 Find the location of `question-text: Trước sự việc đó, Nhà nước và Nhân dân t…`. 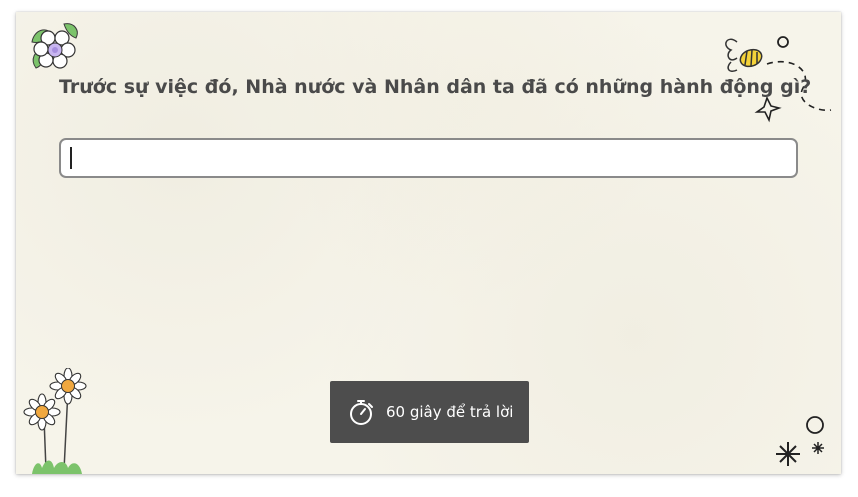

question-text: Trước sự việc đó, Nhà nước và Nhân dân t… is located at coordinates (435, 87).